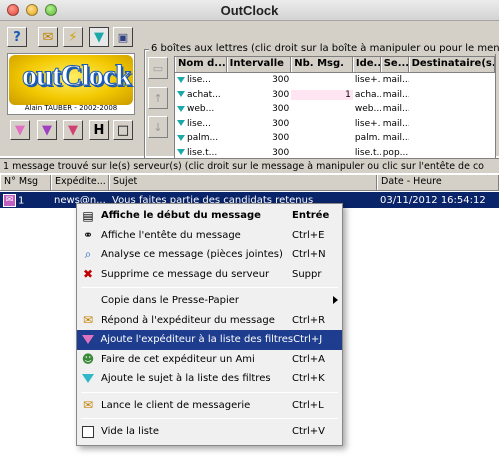  What do you see at coordinates (9, 200) in the screenshot?
I see `message-icon: ✉` at bounding box center [9, 200].